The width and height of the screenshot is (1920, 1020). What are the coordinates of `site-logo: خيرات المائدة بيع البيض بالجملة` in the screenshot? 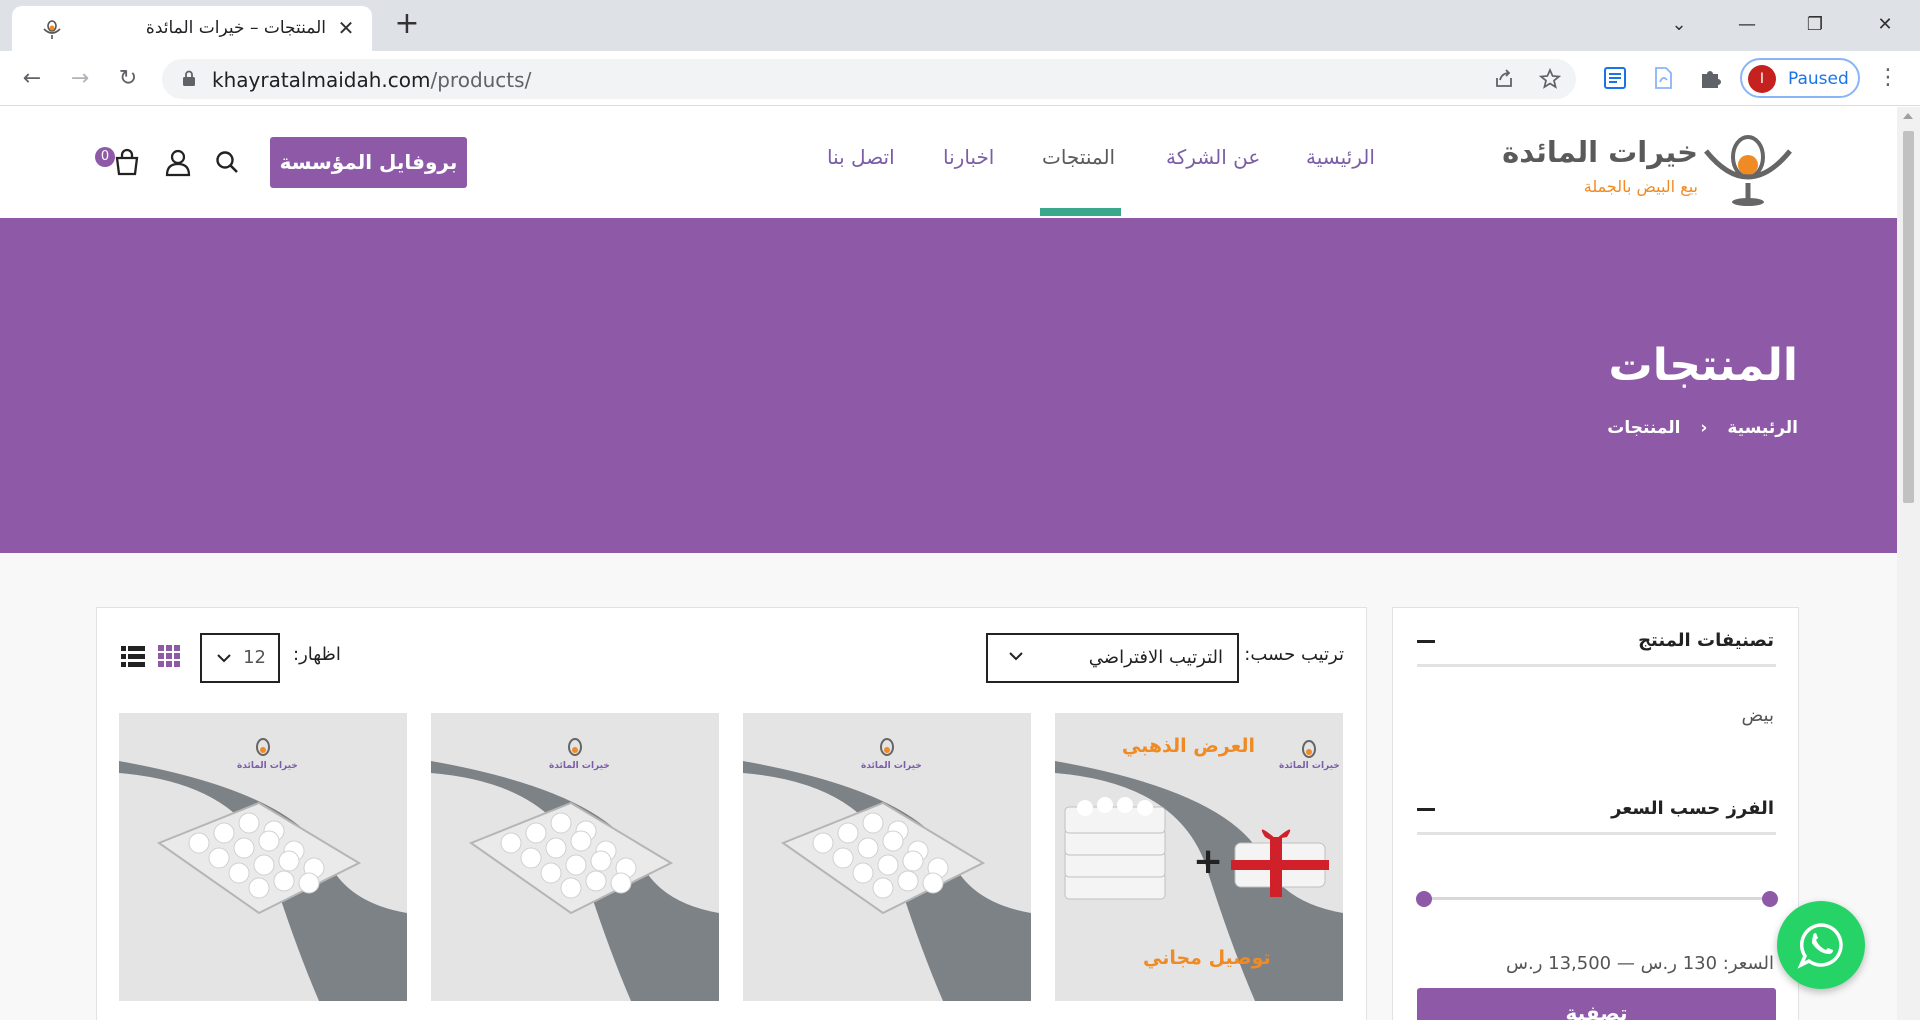 It's located at (1646, 165).